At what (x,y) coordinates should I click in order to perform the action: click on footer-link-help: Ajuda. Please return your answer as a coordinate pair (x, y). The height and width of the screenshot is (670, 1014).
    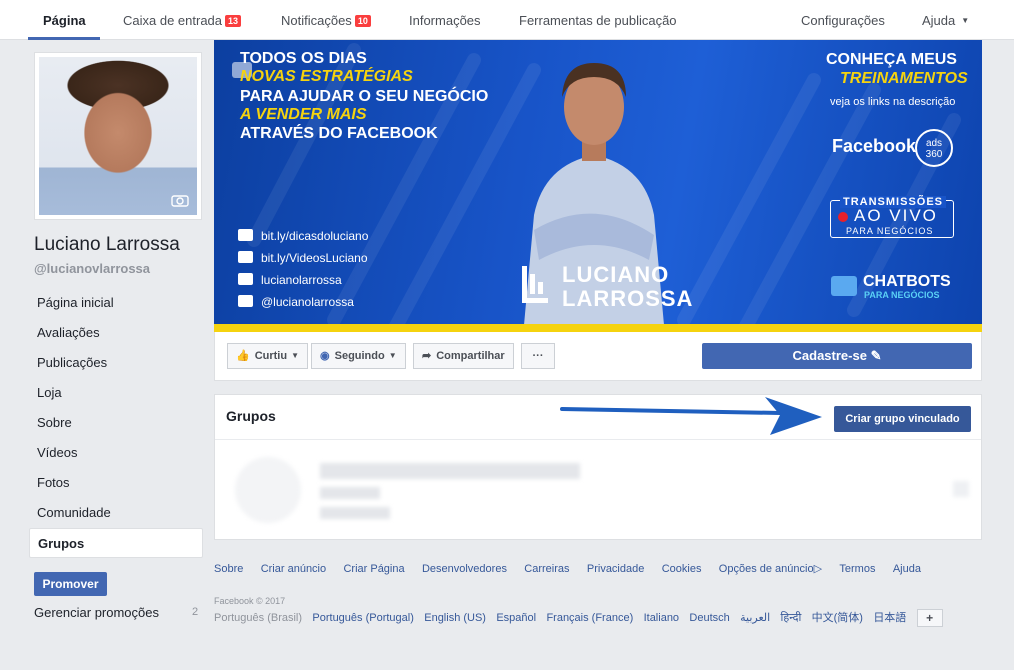
    Looking at the image, I should click on (907, 569).